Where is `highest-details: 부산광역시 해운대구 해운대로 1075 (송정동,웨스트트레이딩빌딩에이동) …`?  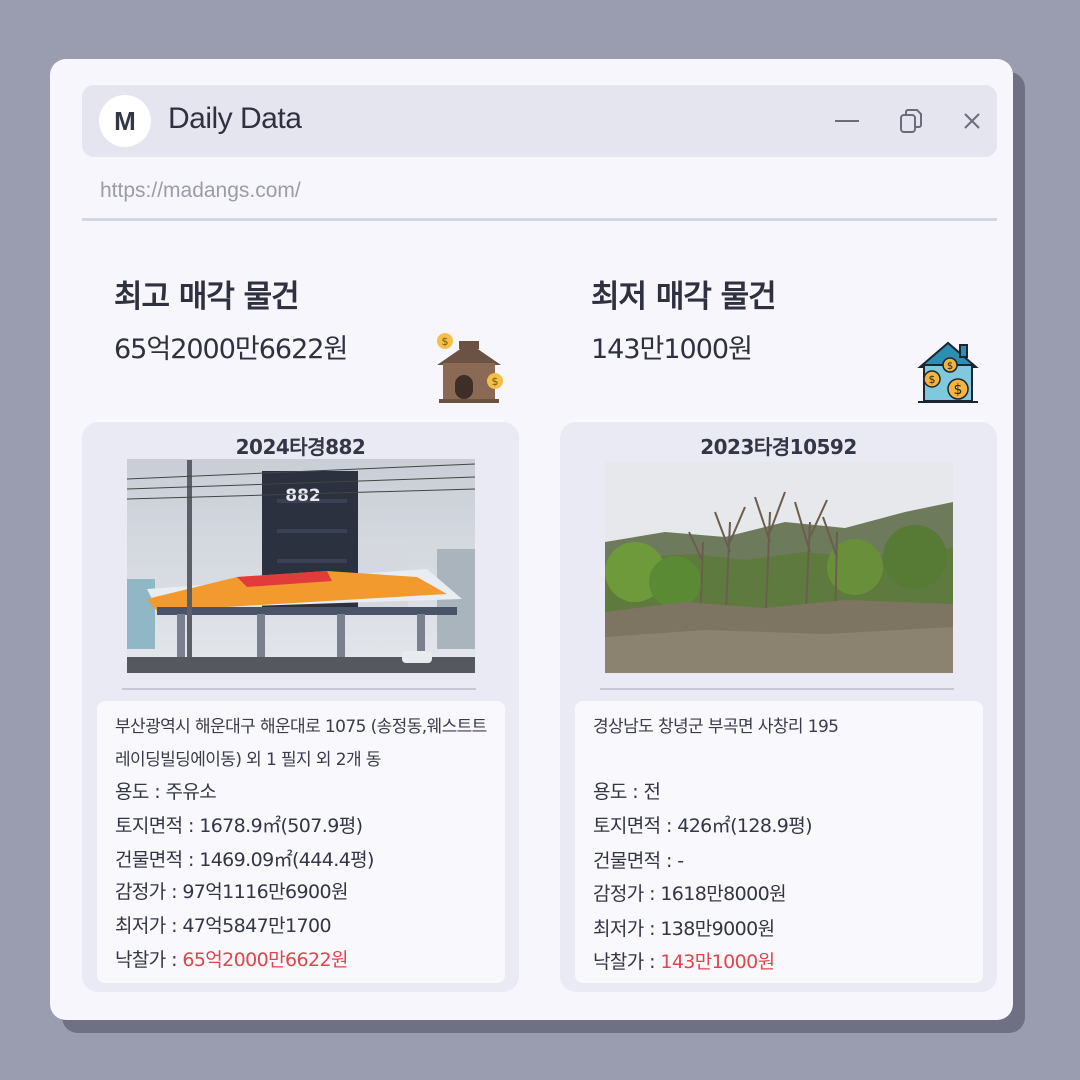
highest-details: 부산광역시 해운대구 해운대로 1075 (송정동,웨스트트레이딩빌딩에이동) … is located at coordinates (301, 842).